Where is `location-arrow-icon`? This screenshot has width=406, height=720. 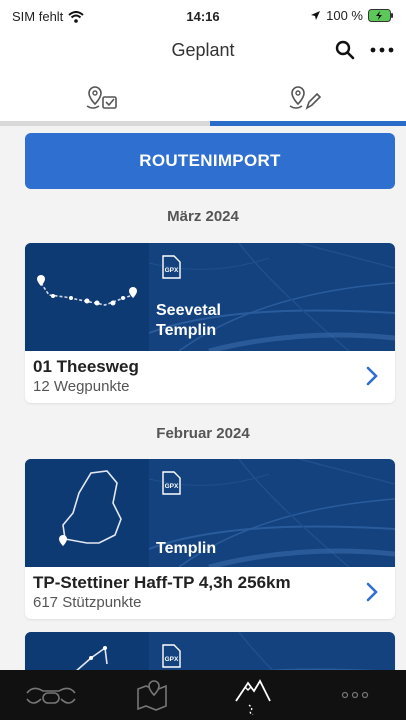 location-arrow-icon is located at coordinates (316, 15).